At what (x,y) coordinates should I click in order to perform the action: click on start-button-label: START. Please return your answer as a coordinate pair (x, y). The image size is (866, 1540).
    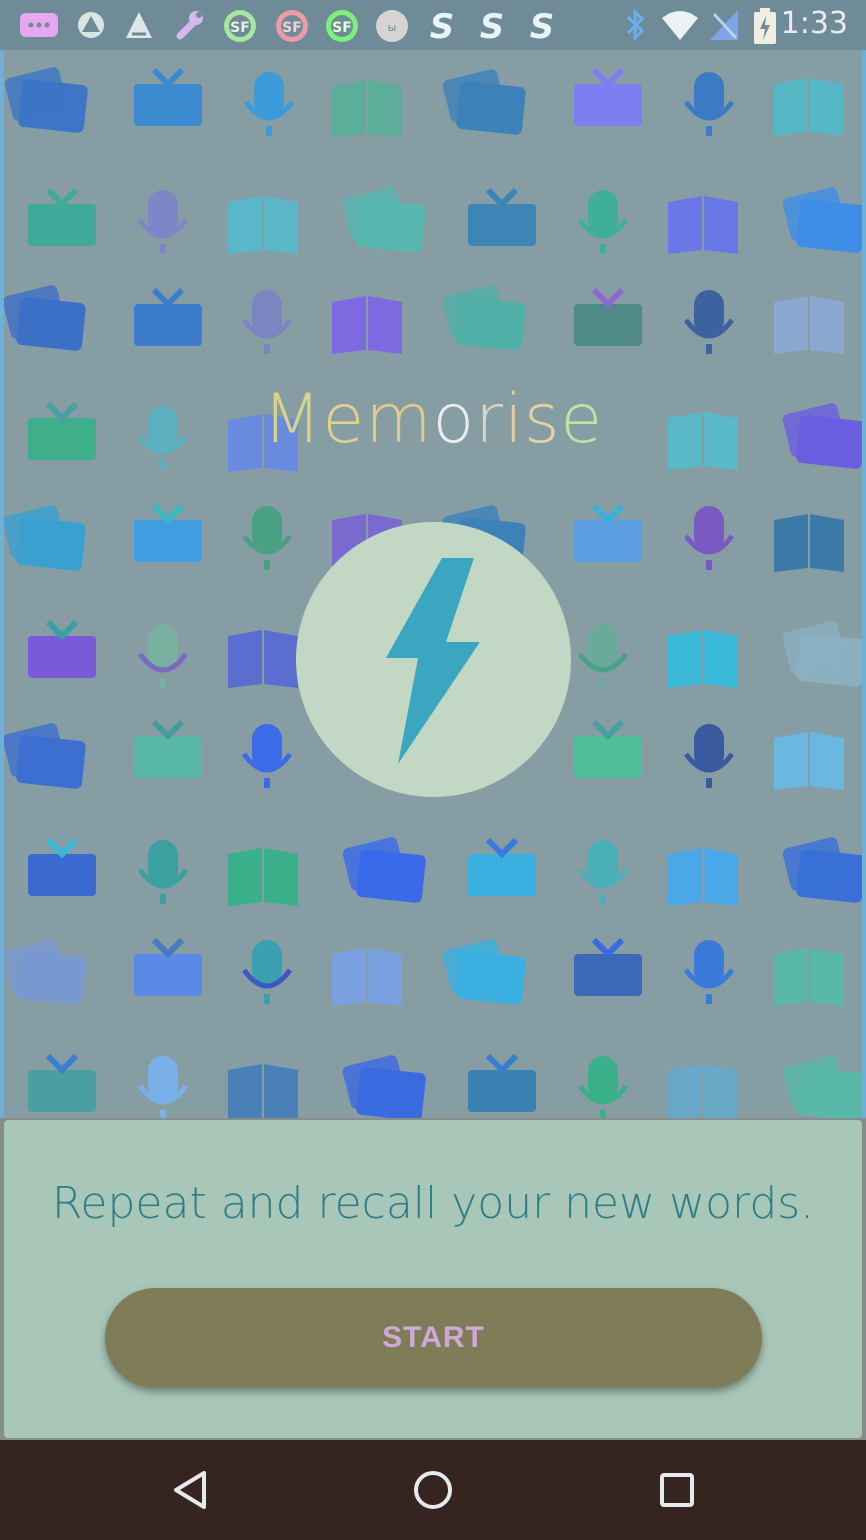
    Looking at the image, I should click on (433, 1337).